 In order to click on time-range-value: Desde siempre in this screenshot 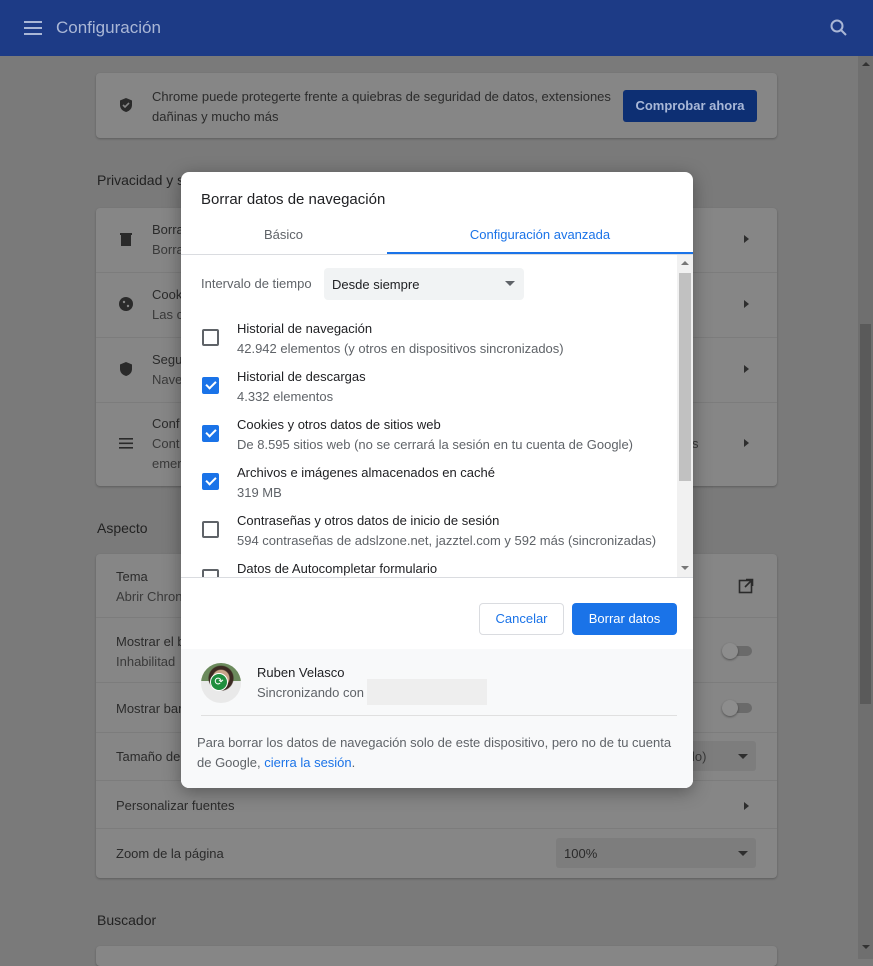, I will do `click(376, 284)`.